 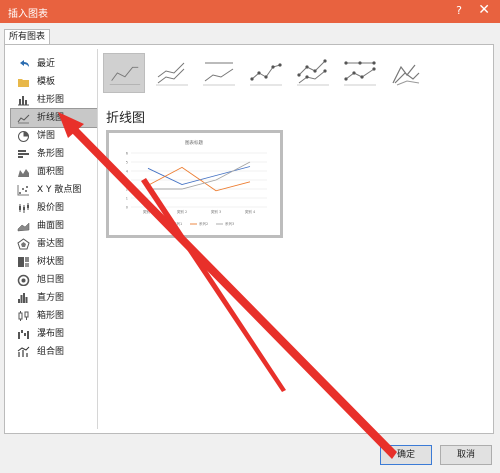 I want to click on column-chart-icon, so click(x=23, y=101).